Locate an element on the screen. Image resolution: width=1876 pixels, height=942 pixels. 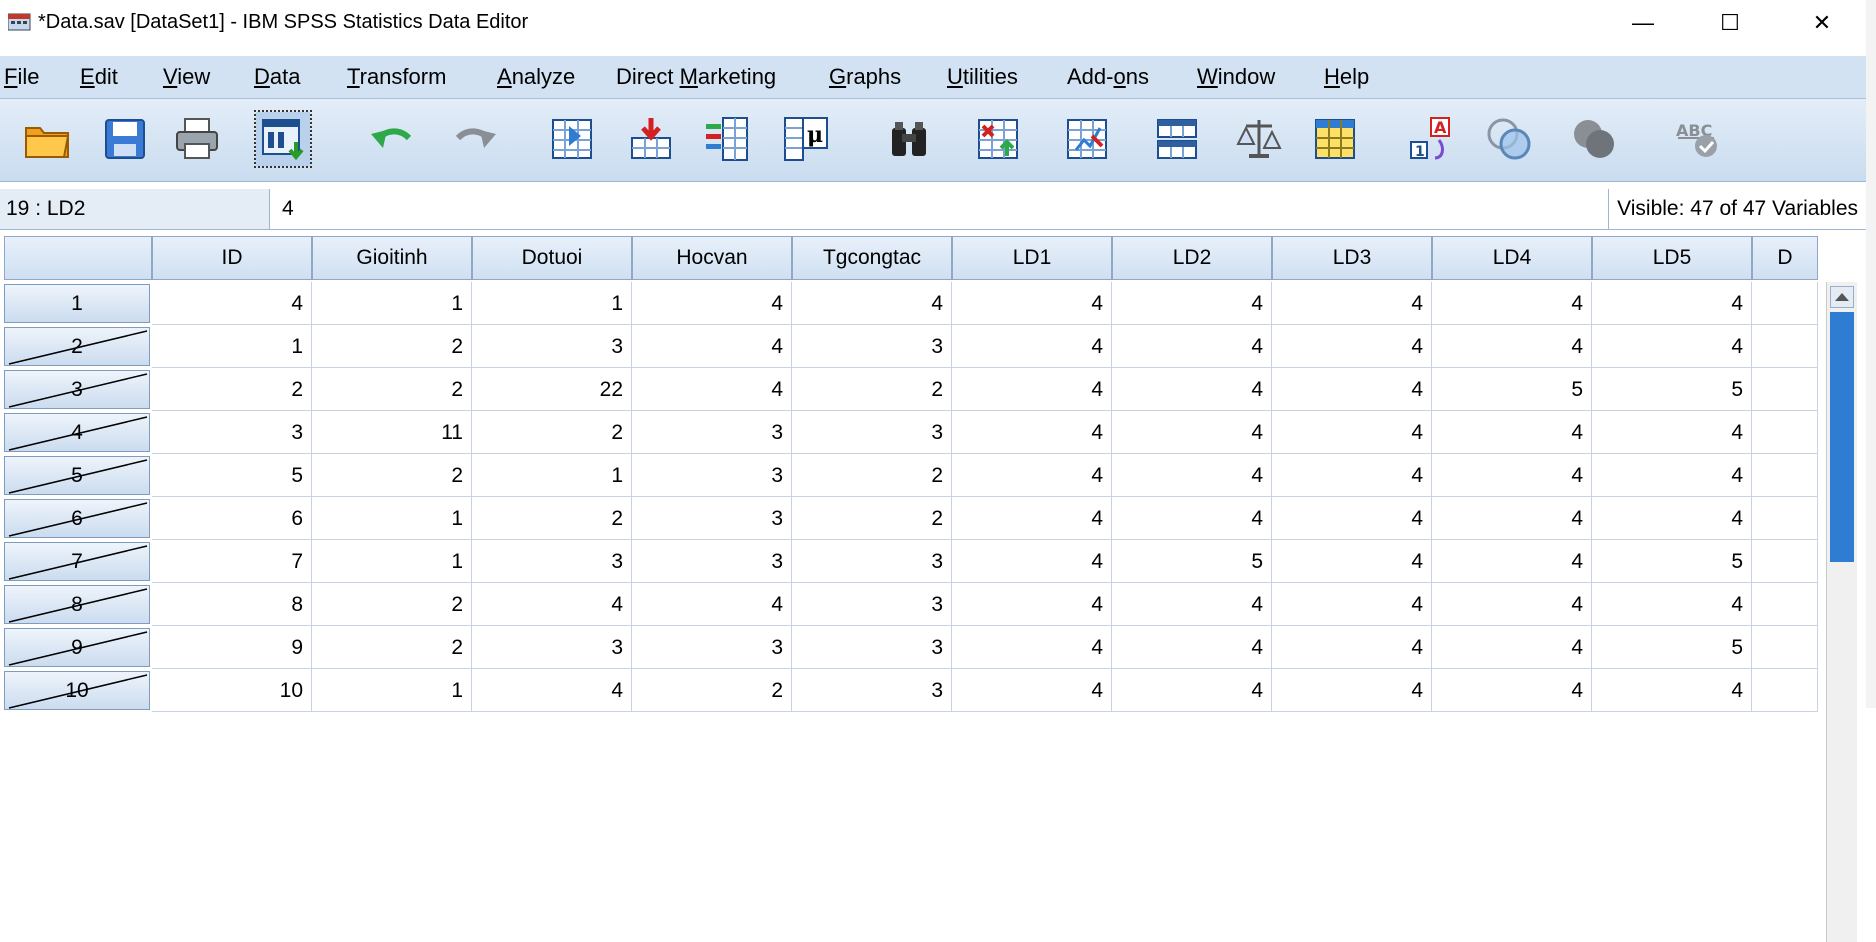
column-header: ID is located at coordinates (232, 258).